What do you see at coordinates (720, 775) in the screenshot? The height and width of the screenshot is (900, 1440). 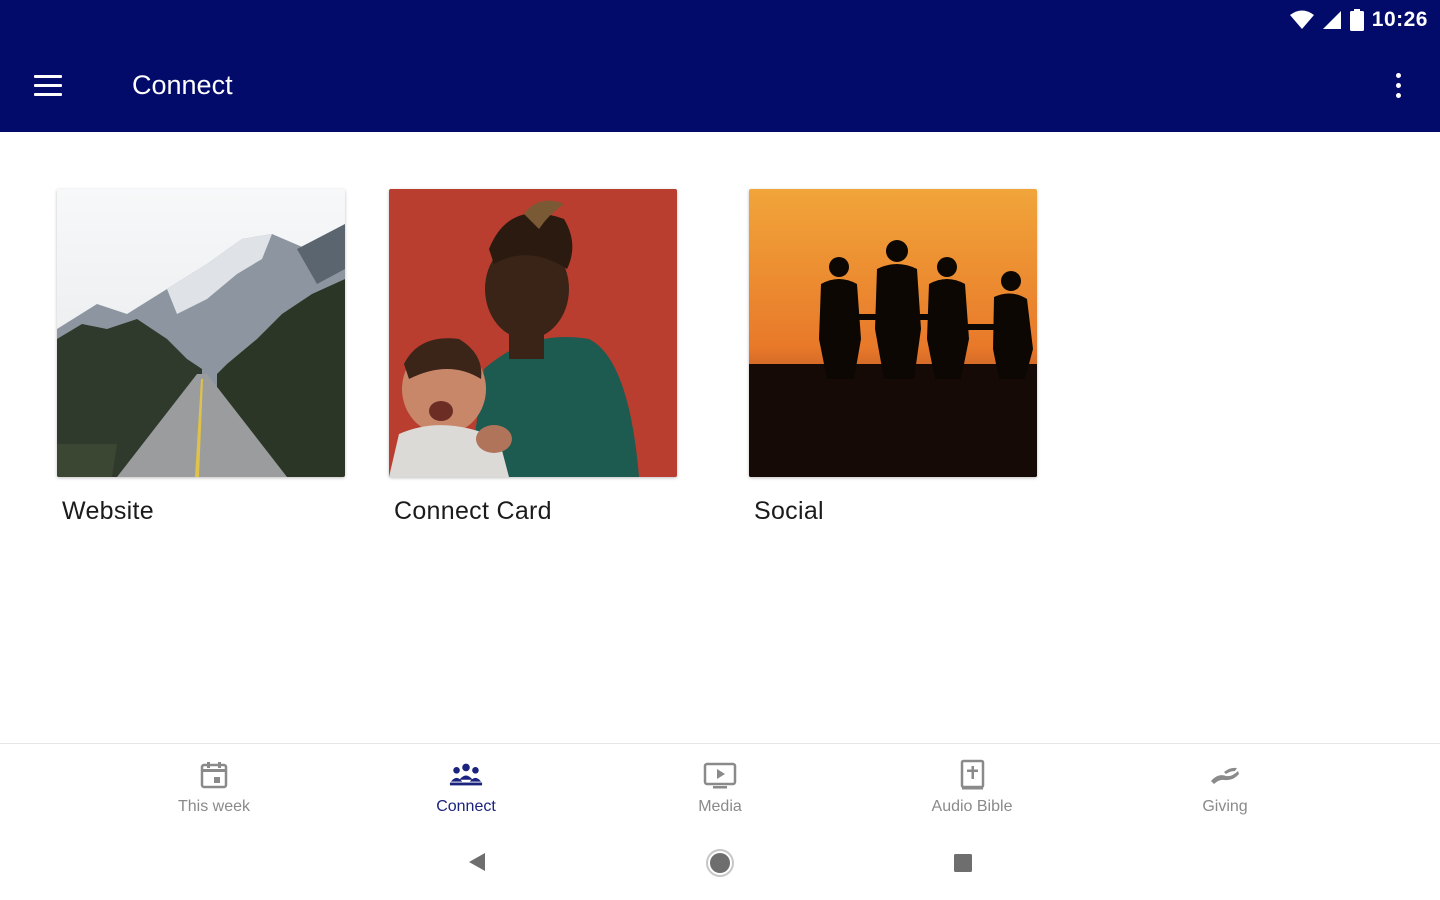 I see `play-screen-icon` at bounding box center [720, 775].